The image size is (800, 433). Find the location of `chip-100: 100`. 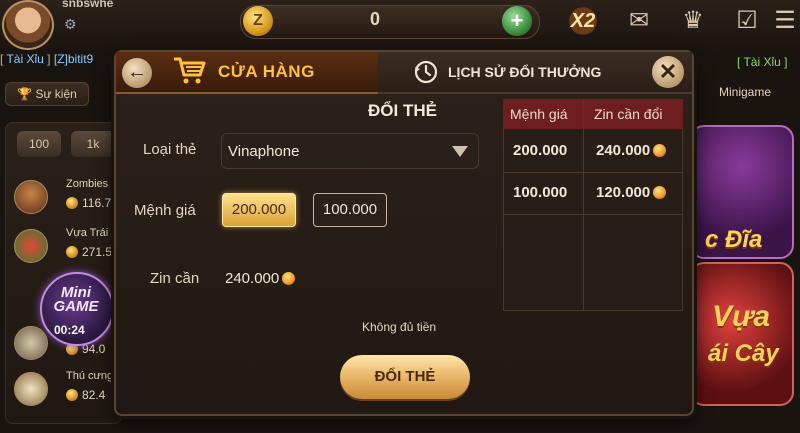

chip-100: 100 is located at coordinates (39, 144).